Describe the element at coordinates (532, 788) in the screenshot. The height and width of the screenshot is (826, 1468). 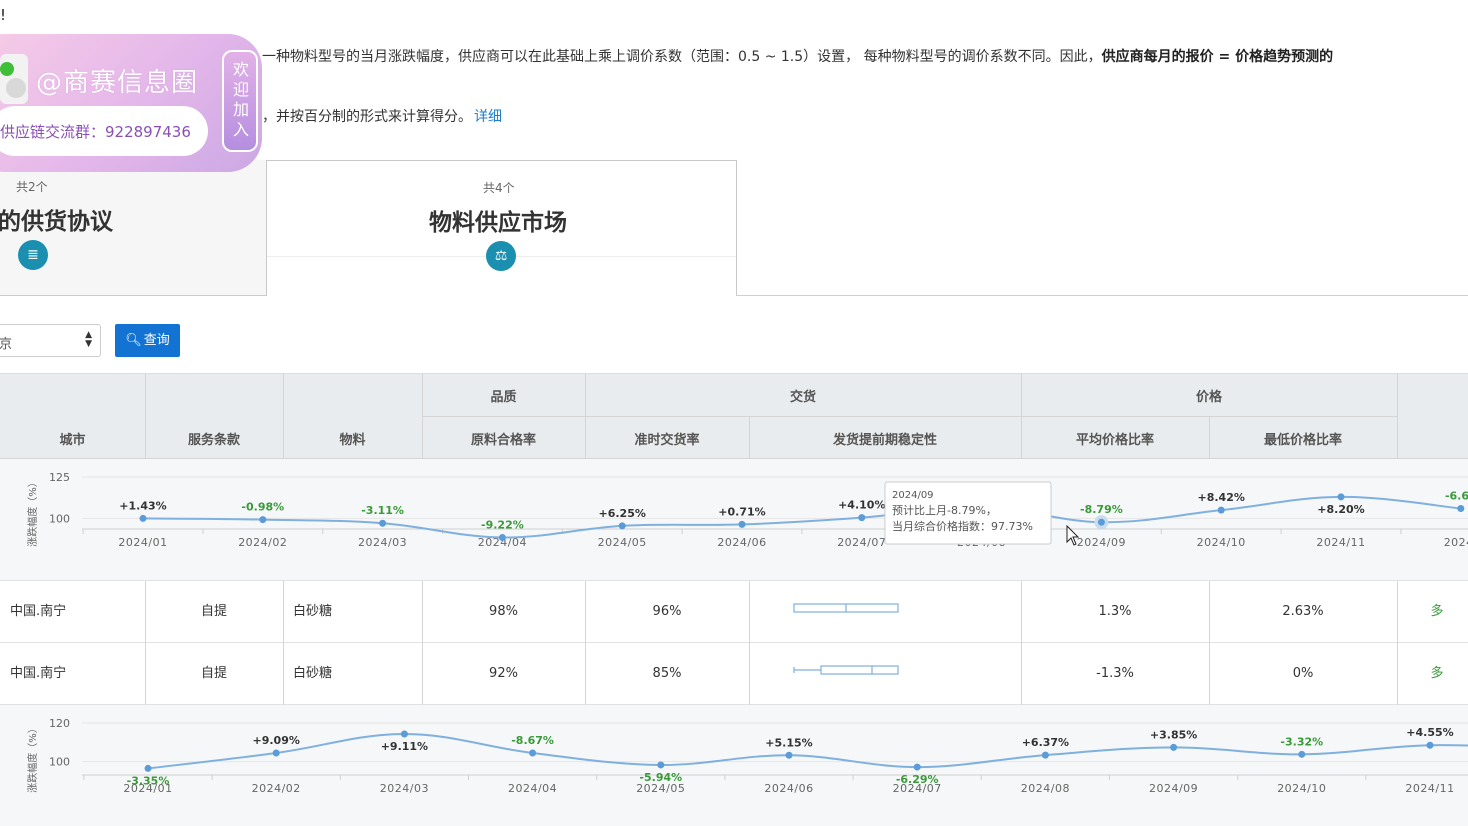
I see `x-tick-label: 2024/04` at that location.